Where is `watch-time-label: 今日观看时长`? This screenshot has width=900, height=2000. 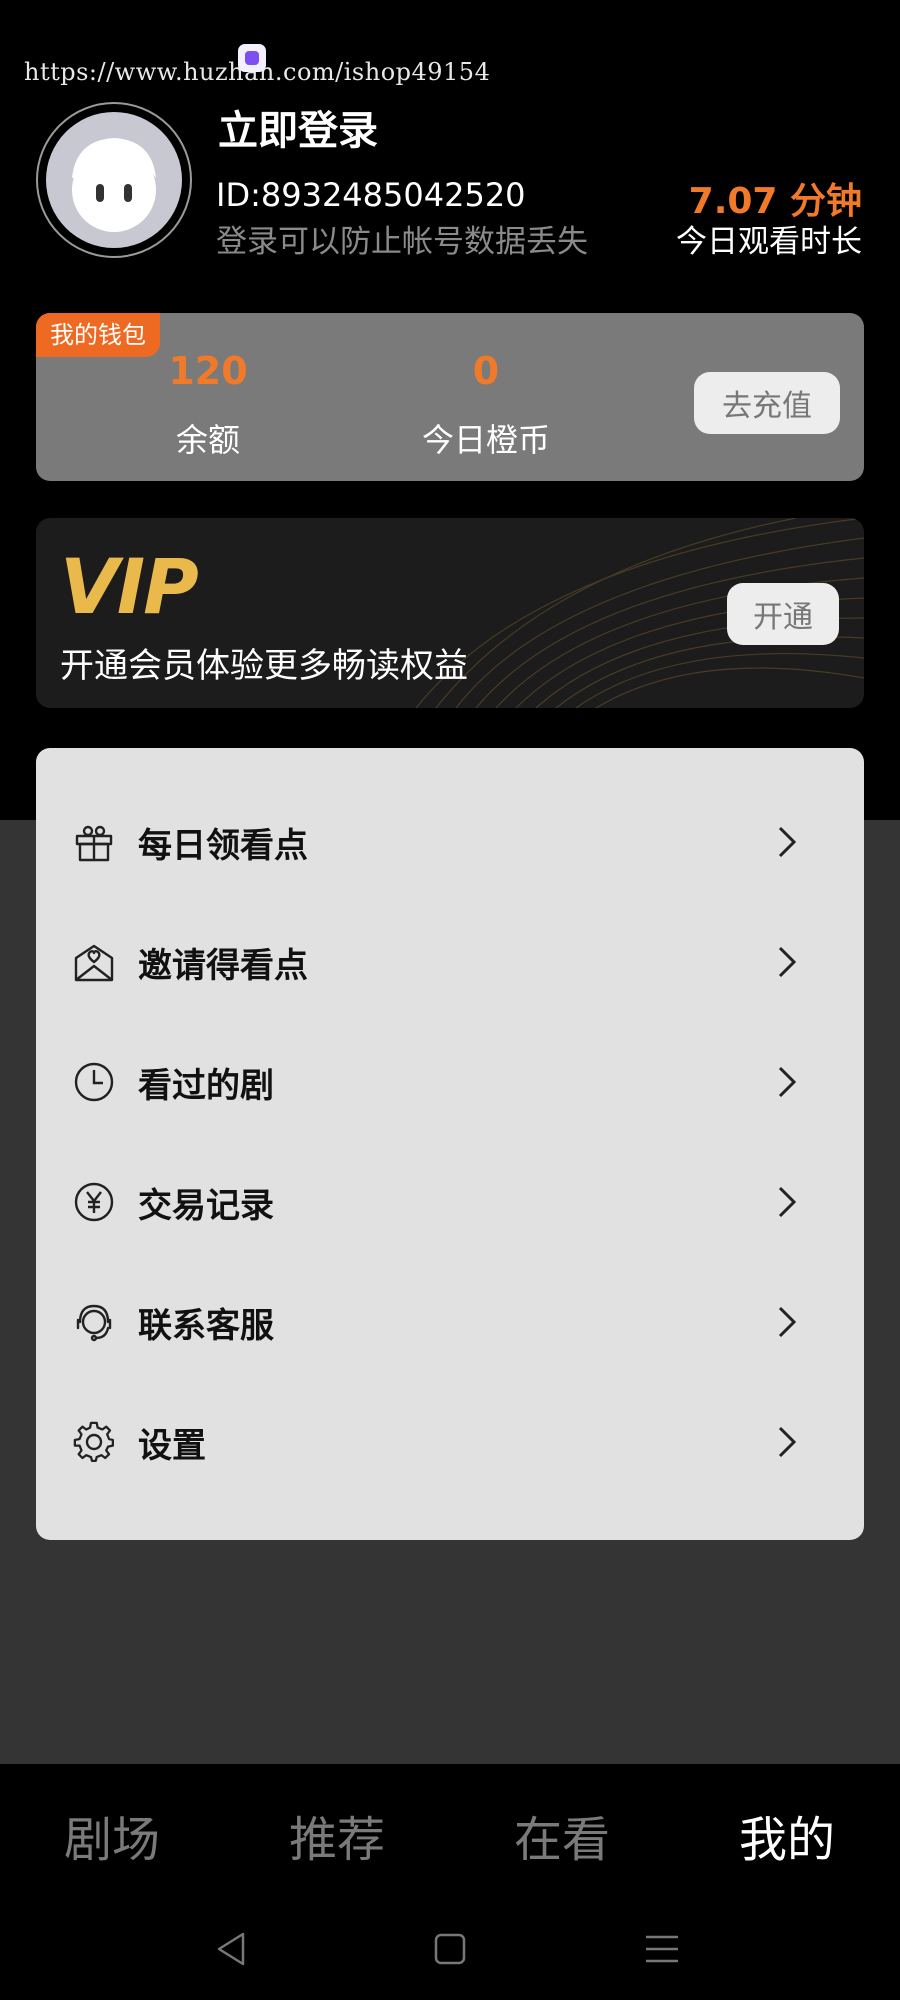
watch-time-label: 今日观看时长 is located at coordinates (769, 242).